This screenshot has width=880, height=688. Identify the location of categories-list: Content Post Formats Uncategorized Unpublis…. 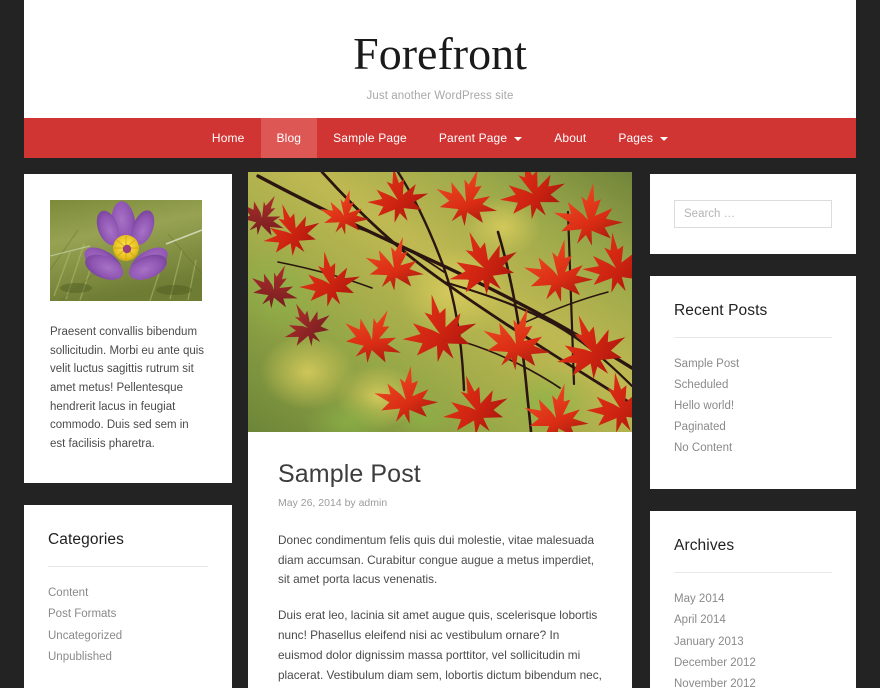
(128, 625).